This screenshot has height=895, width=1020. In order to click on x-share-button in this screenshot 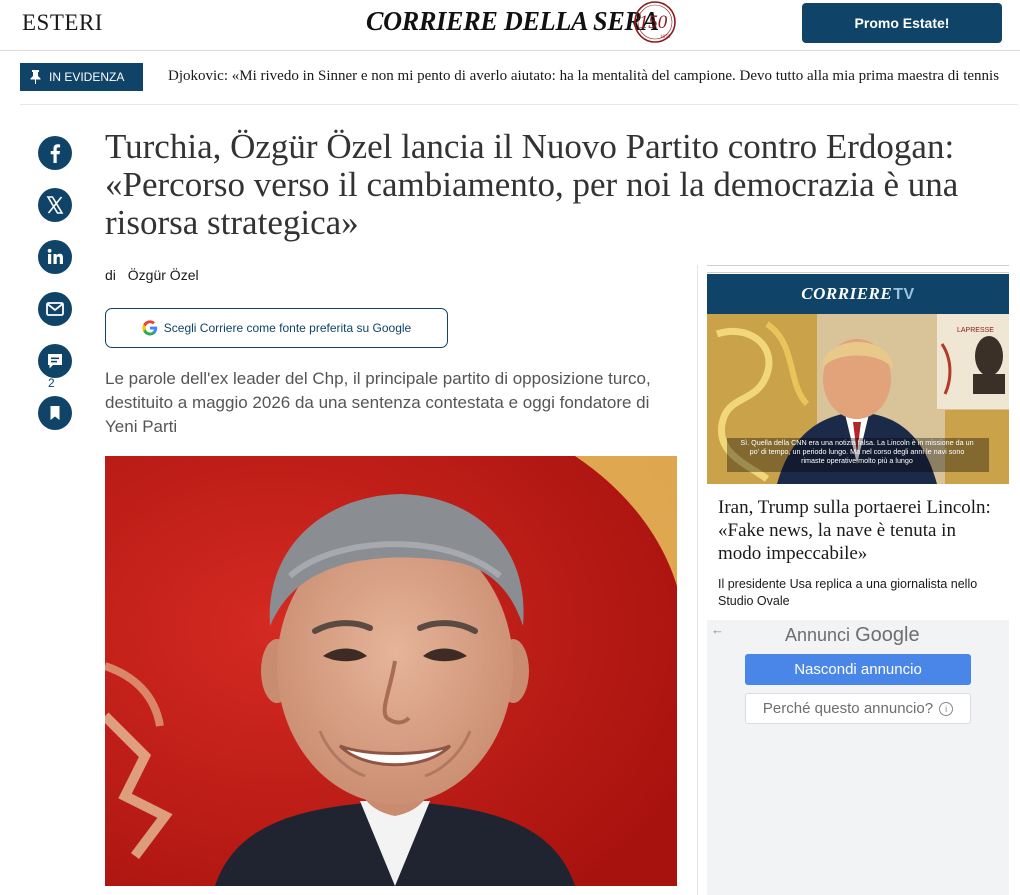, I will do `click(55, 205)`.